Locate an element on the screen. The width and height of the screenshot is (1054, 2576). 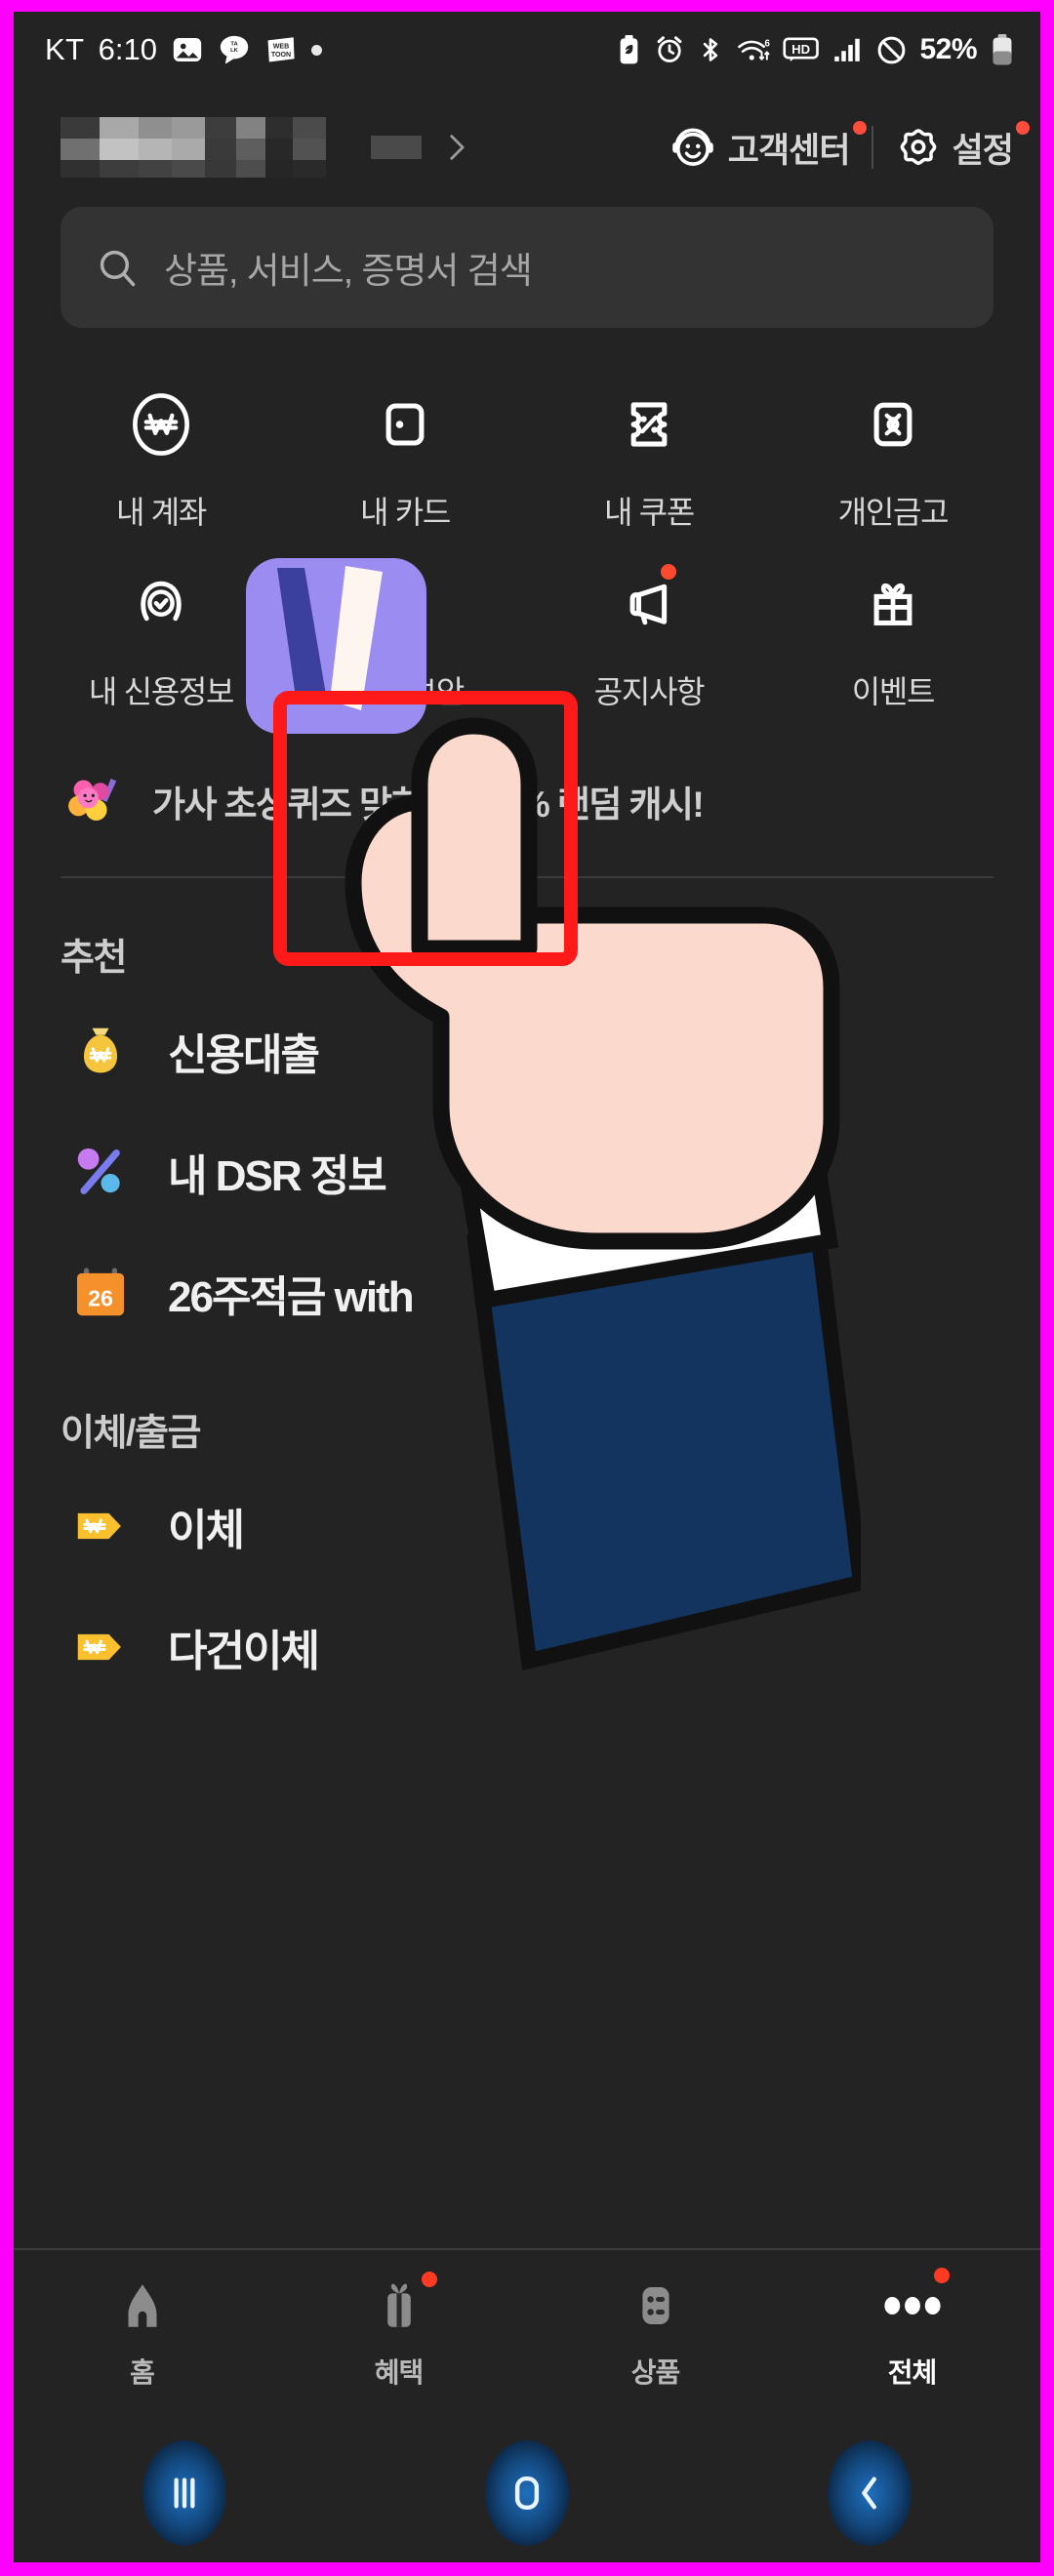
promo-banner: 가사 초성퀴즈 맞히면 100% 랜덤 캐시! is located at coordinates (527, 781).